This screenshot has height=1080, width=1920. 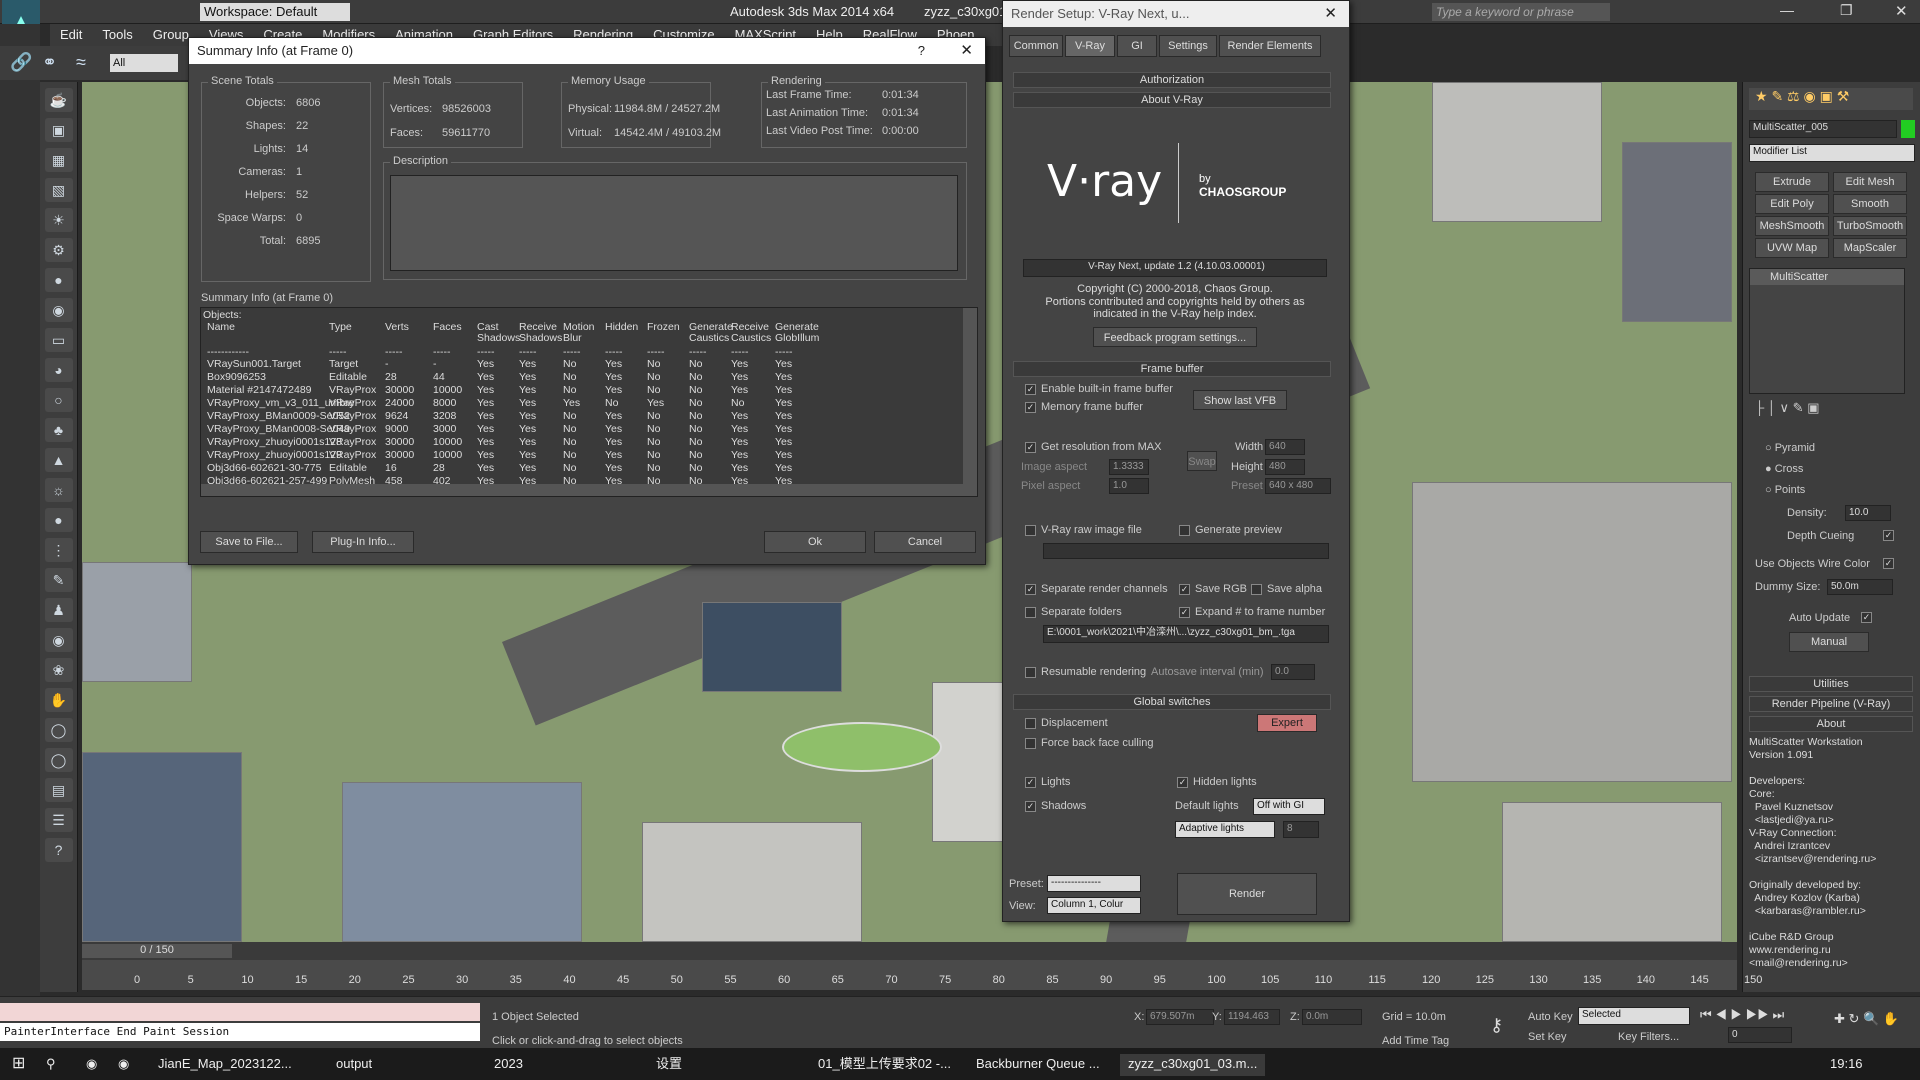 I want to click on rollout-about-vray: About V-Ray, so click(x=1172, y=100).